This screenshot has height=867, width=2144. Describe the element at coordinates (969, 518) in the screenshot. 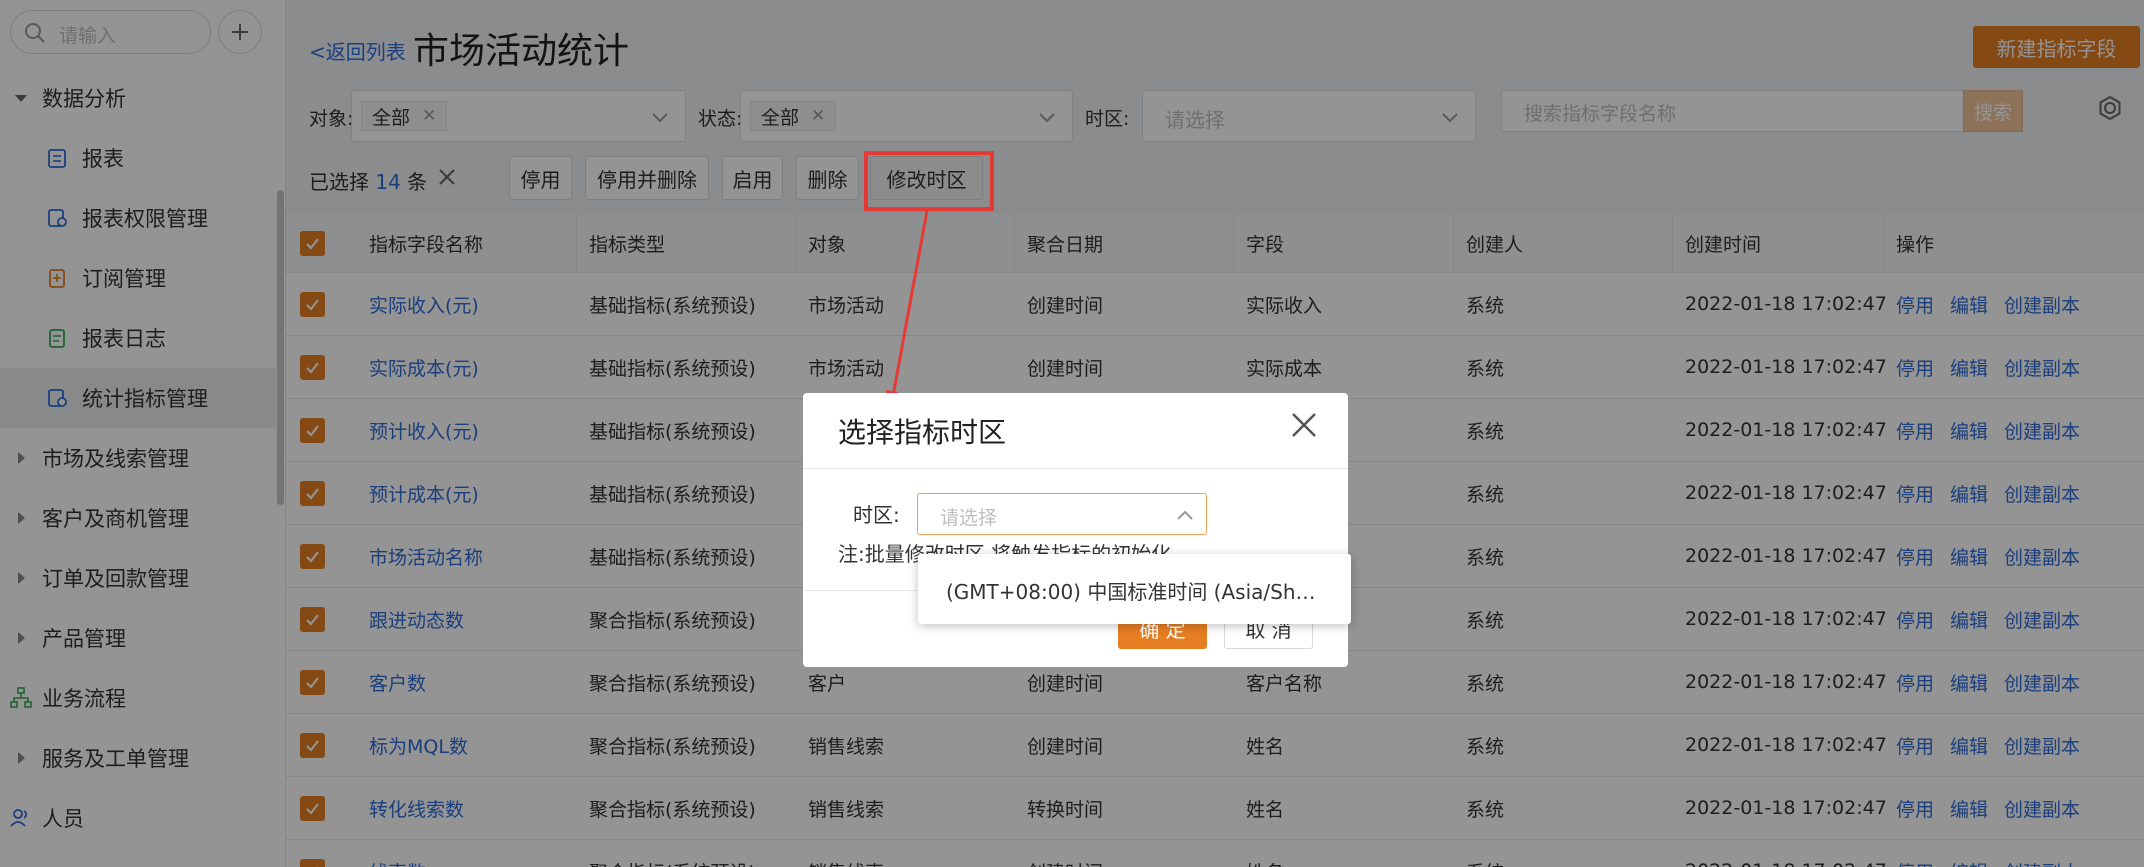

I see `modal-timezone-placeholder: 请选择` at that location.